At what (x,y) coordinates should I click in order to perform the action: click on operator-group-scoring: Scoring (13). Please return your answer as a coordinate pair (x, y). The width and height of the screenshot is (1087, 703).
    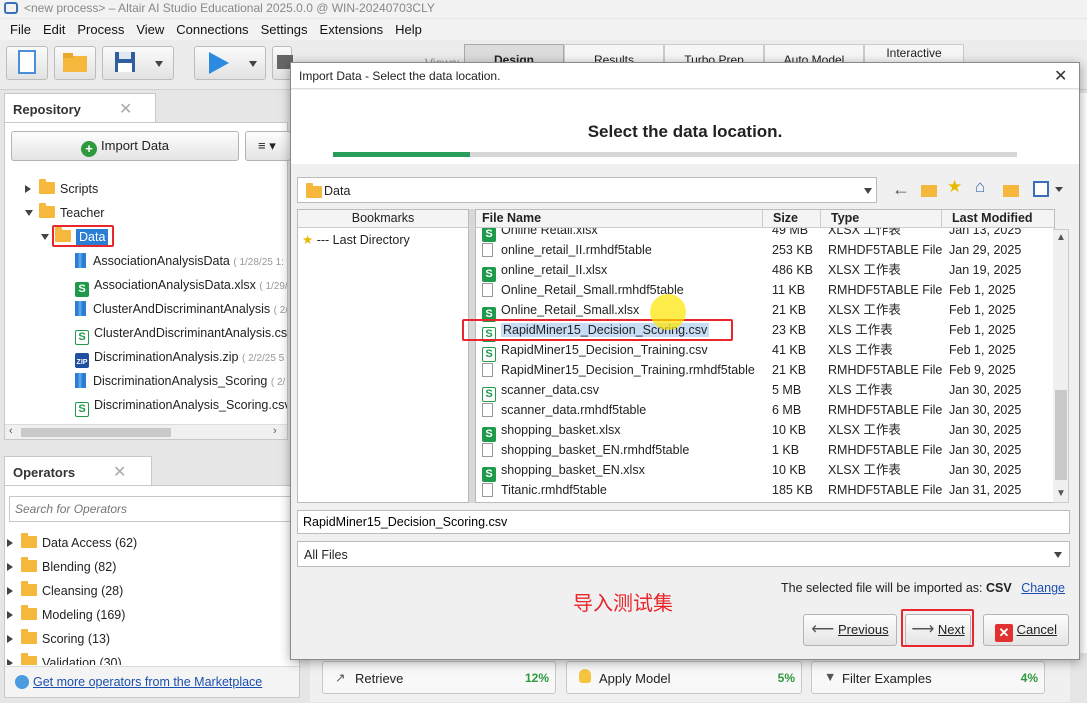
    Looking at the image, I should click on (58, 639).